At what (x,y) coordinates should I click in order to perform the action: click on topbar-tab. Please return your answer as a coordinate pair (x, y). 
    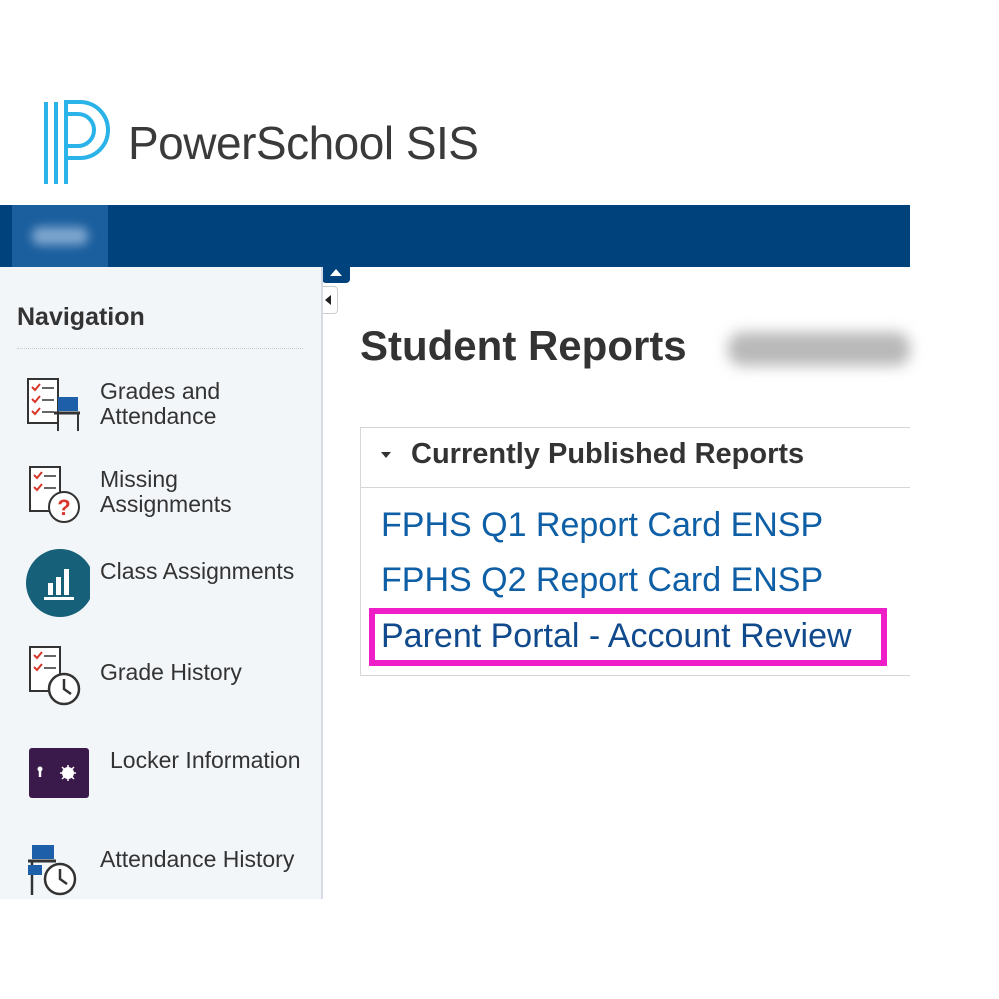
    Looking at the image, I should click on (60, 236).